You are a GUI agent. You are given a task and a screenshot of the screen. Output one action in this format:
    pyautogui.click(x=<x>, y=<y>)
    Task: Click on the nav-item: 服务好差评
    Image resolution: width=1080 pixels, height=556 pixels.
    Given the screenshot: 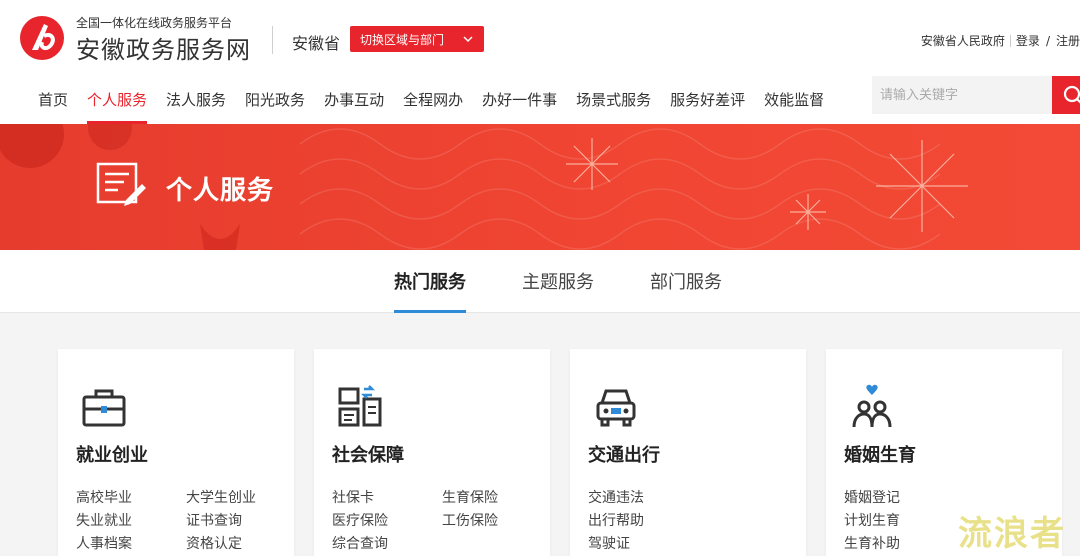 What is the action you would take?
    pyautogui.click(x=707, y=102)
    